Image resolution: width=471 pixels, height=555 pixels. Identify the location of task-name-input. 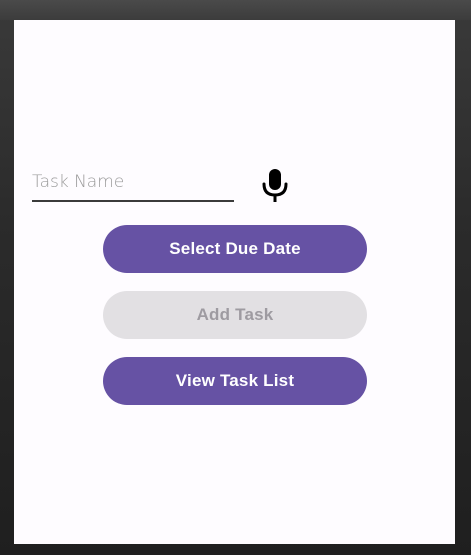
(133, 185).